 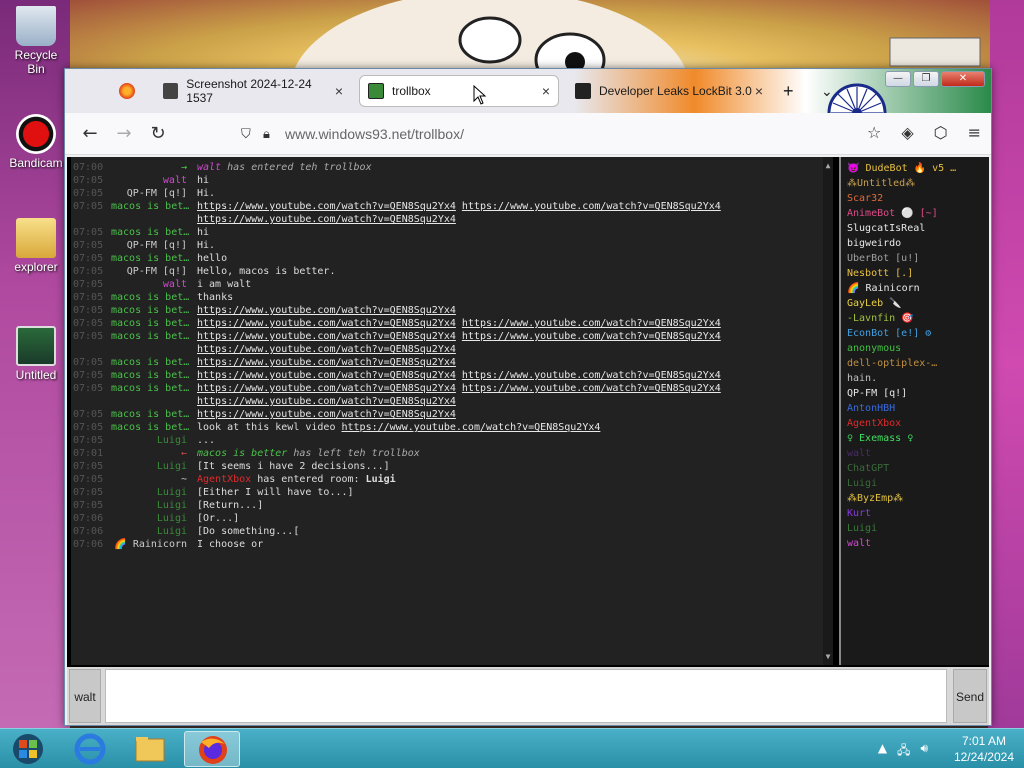 I want to click on volume-icon: 🔊︎, so click(x=924, y=751).